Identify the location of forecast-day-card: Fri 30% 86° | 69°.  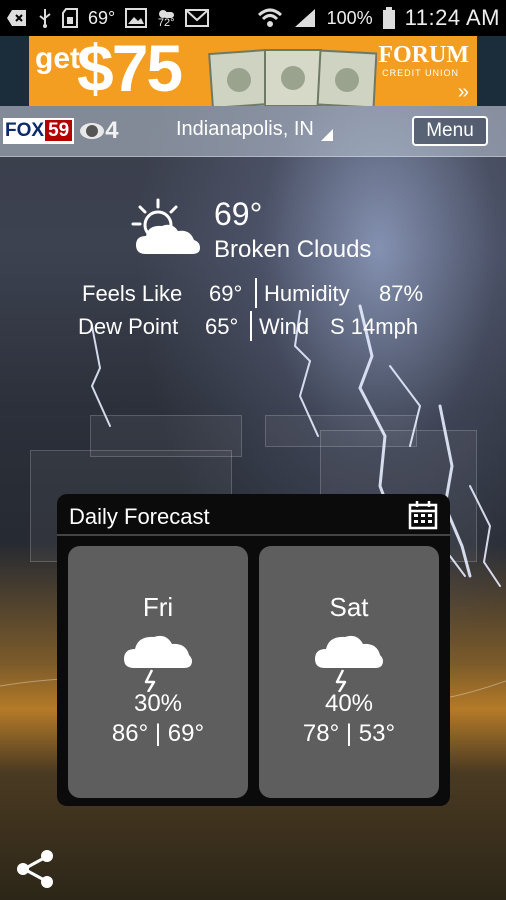
(158, 672).